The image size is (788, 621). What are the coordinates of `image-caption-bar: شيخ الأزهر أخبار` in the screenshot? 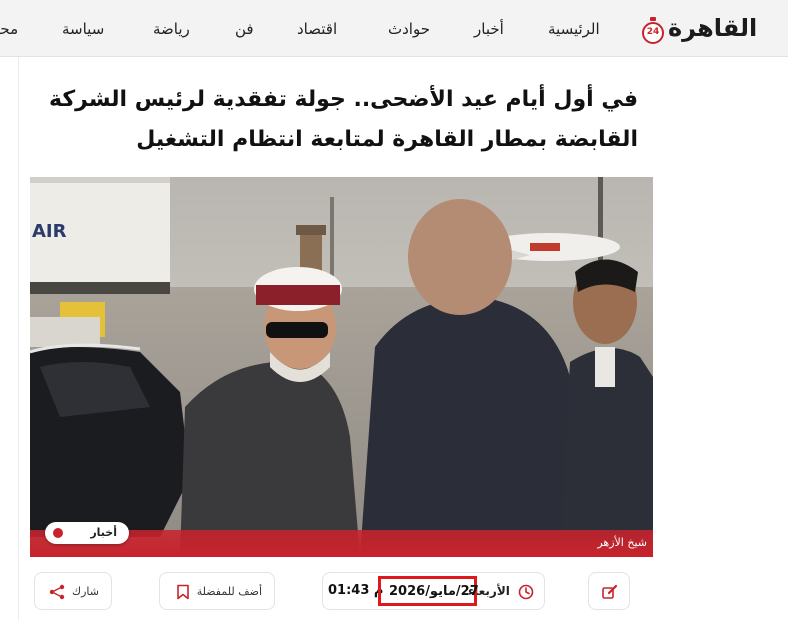 It's located at (341, 539).